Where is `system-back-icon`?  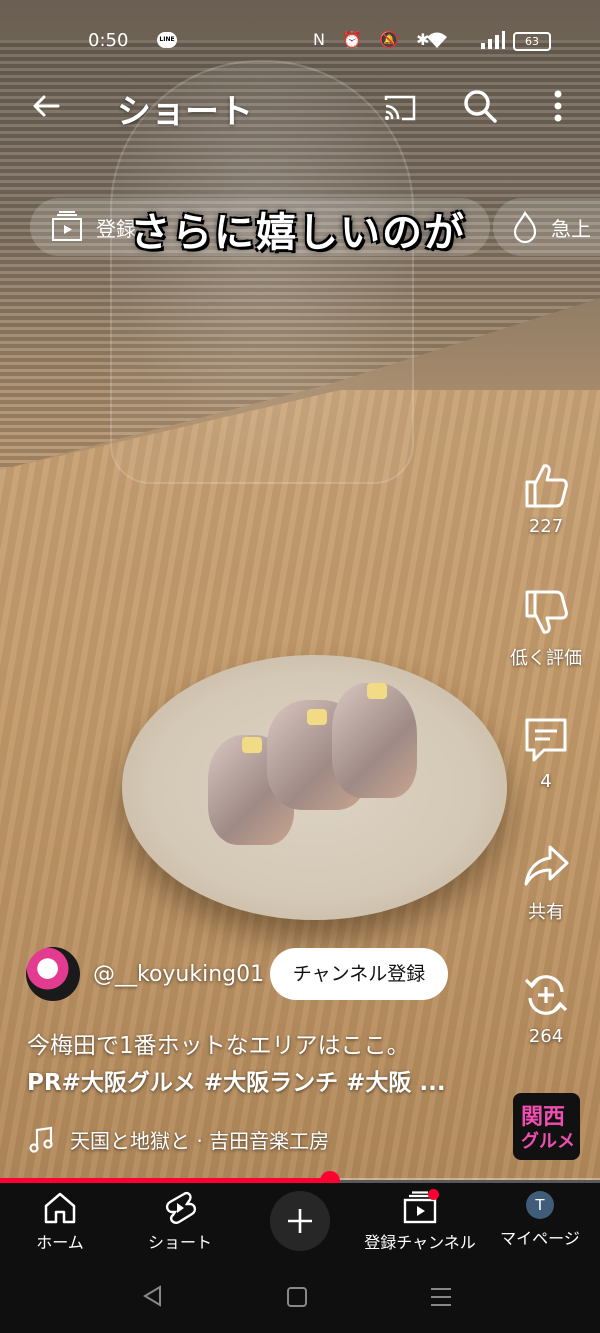
system-back-icon is located at coordinates (153, 1296).